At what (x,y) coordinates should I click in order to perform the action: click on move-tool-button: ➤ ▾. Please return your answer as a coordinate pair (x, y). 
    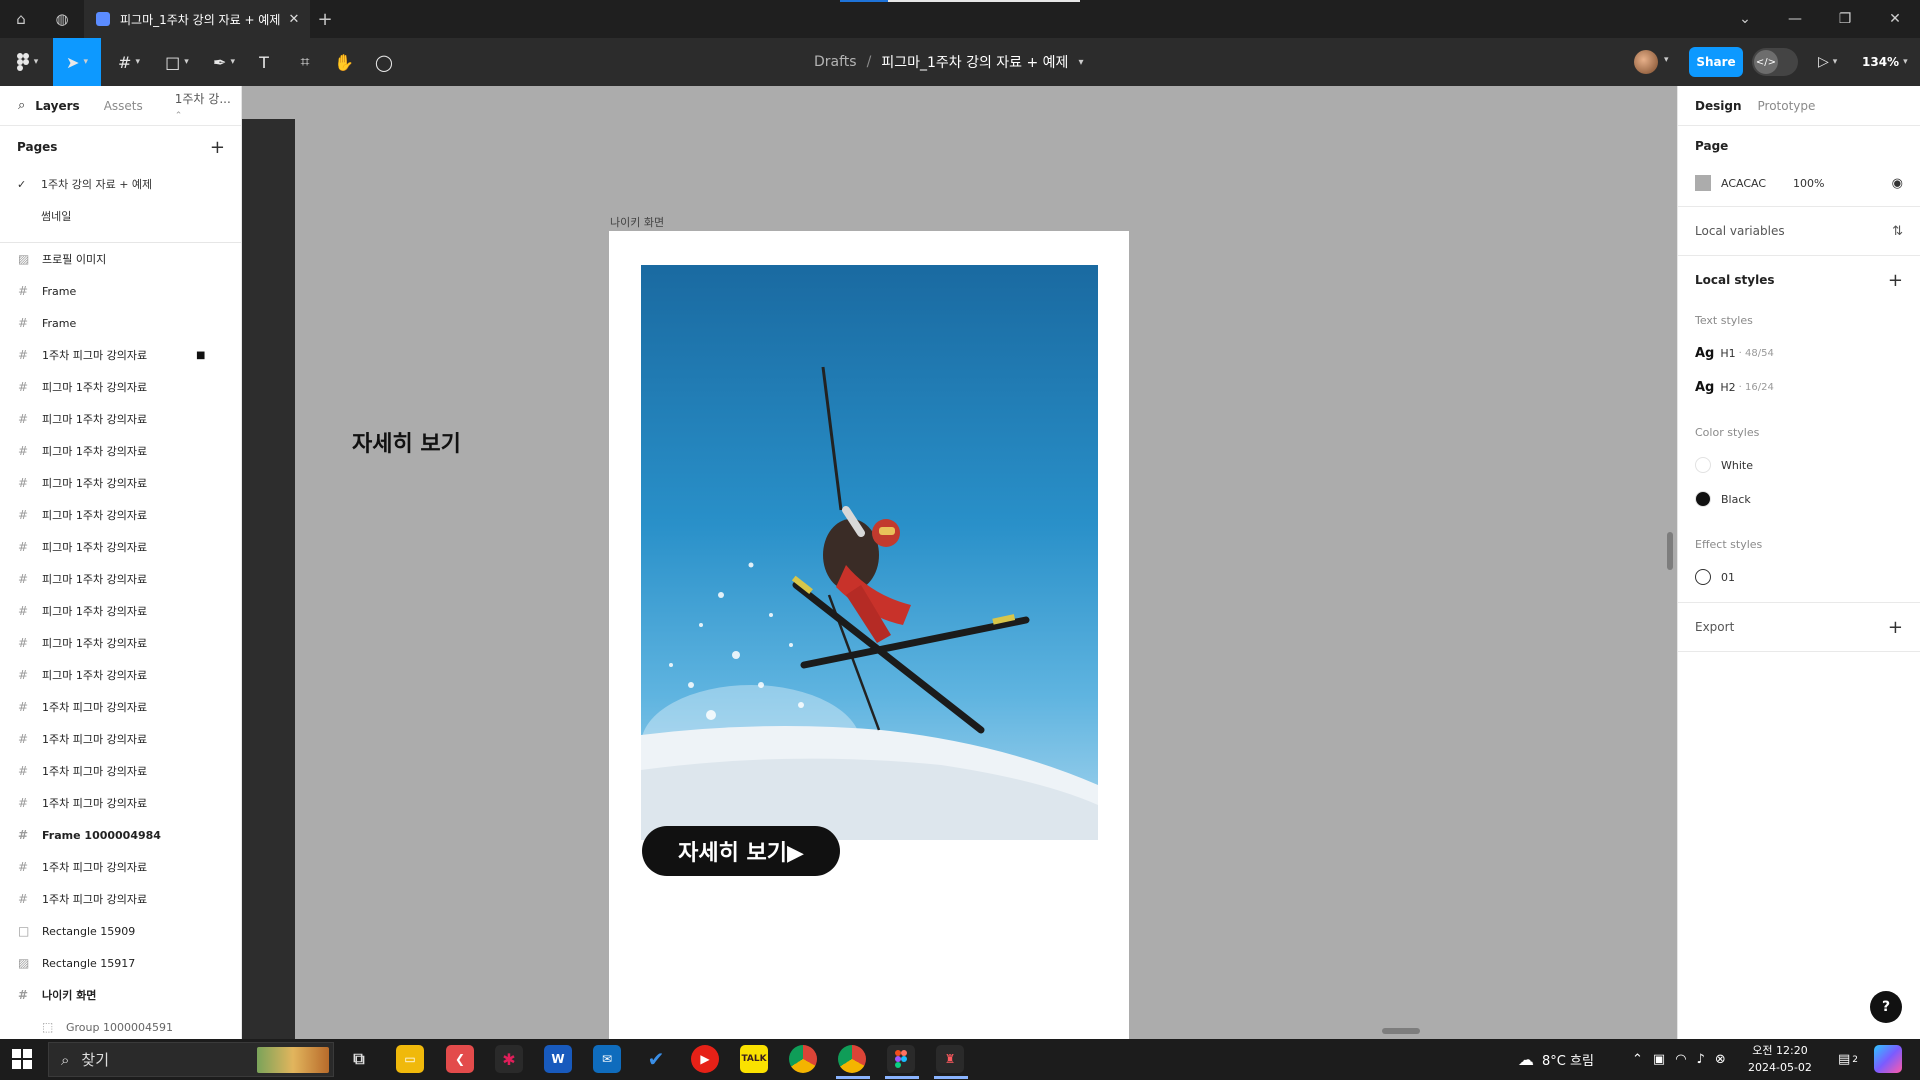
    Looking at the image, I should click on (77, 62).